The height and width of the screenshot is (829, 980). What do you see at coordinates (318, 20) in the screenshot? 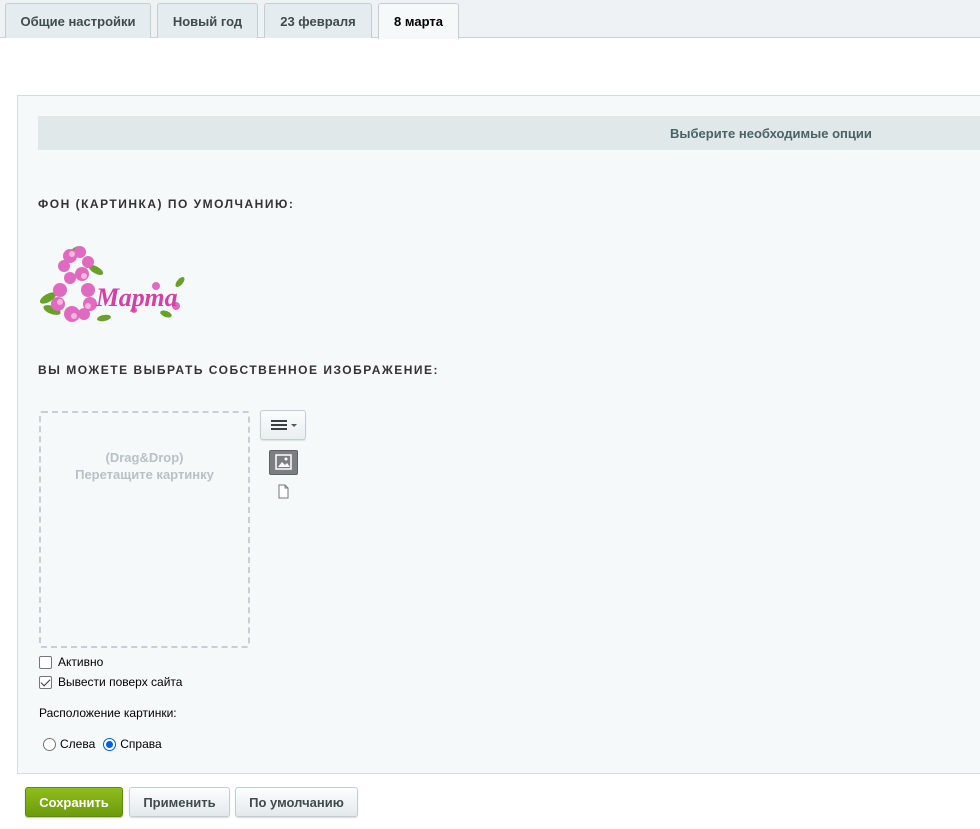
I see `tab-february-23: 23 февраля` at bounding box center [318, 20].